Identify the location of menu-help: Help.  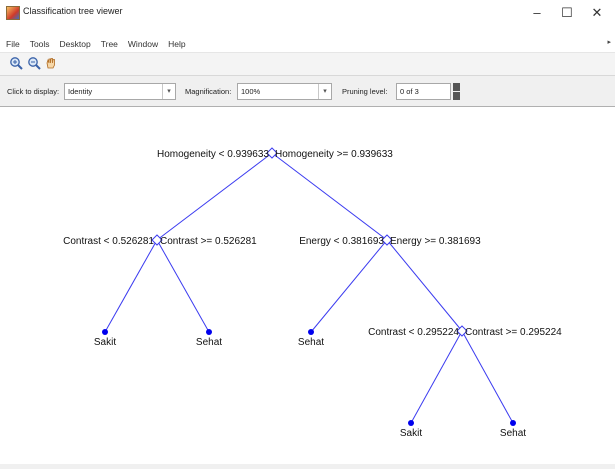
(175, 42).